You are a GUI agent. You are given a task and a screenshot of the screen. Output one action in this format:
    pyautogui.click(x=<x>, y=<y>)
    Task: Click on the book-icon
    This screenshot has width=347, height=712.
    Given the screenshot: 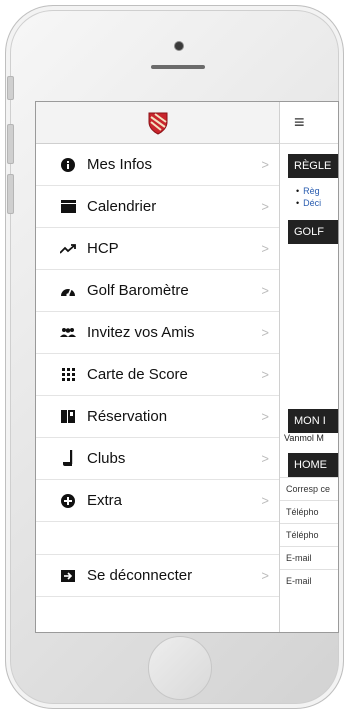 What is the action you would take?
    pyautogui.click(x=68, y=416)
    